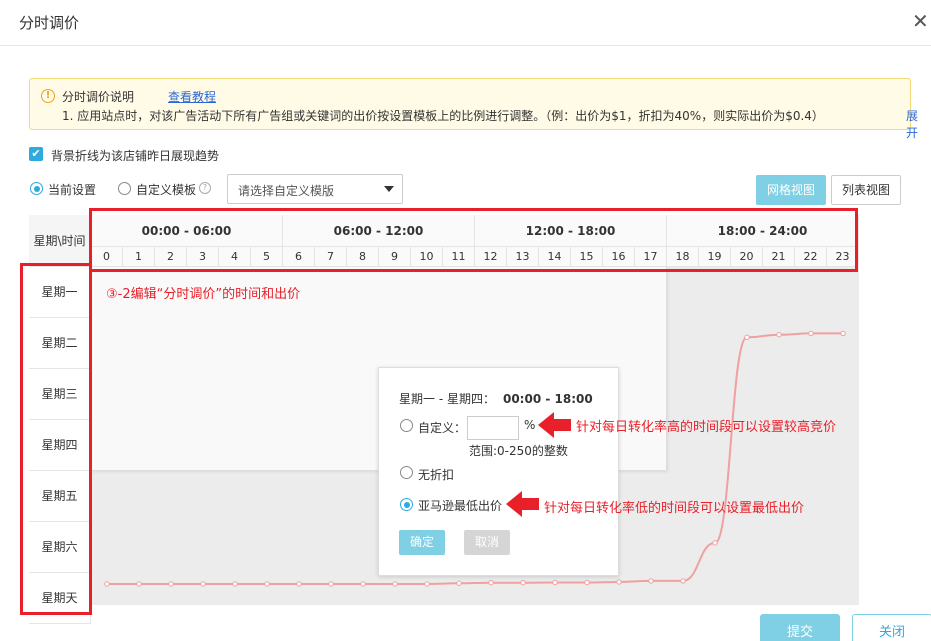  I want to click on annotation-high: 针对每日转化率高的时间段可以设置较高竞价, so click(706, 427).